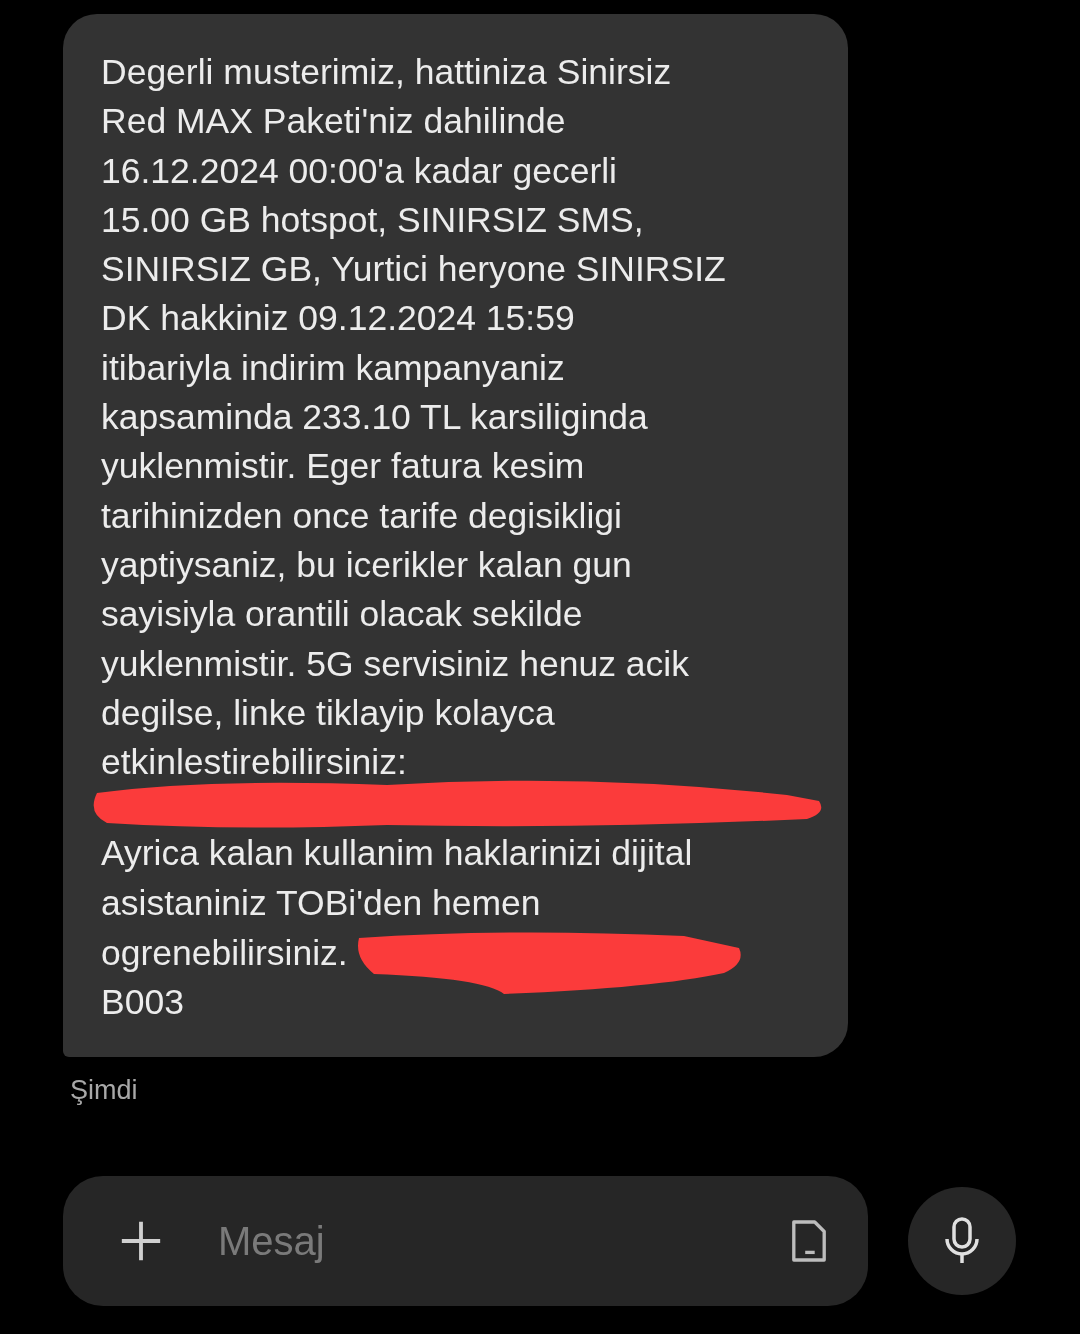  I want to click on message-field: Mesaj, so click(465, 1241).